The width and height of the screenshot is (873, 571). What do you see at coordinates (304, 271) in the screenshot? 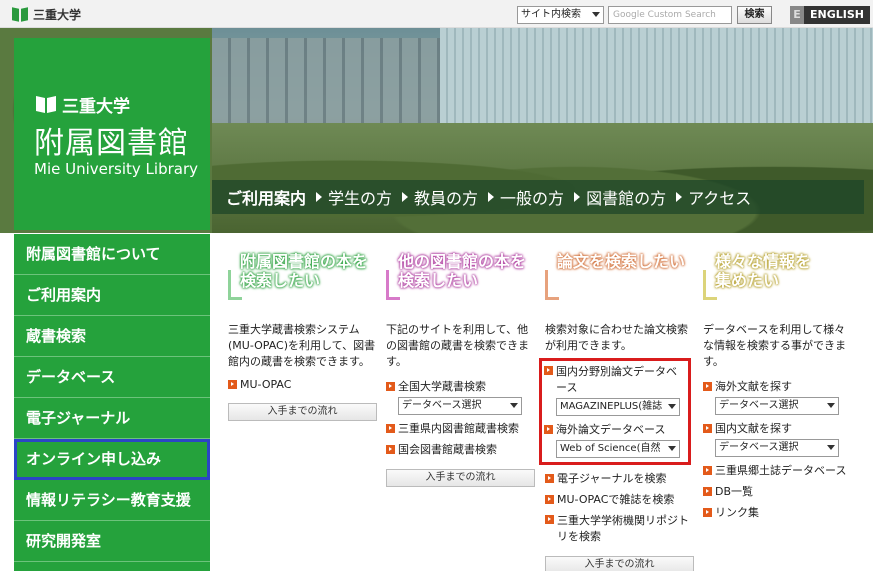
I see `heading-title: 附属図書館の本を 検索したい` at bounding box center [304, 271].